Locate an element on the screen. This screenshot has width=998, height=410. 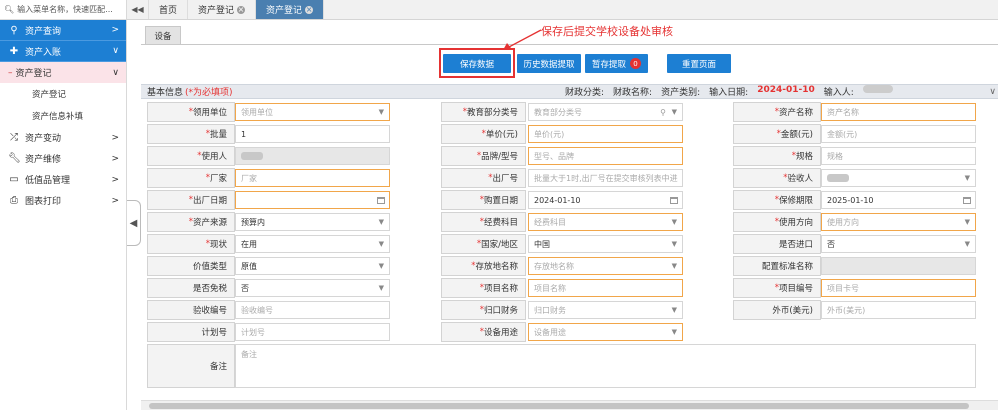
form-field: 项目卡号 is located at coordinates (898, 288).